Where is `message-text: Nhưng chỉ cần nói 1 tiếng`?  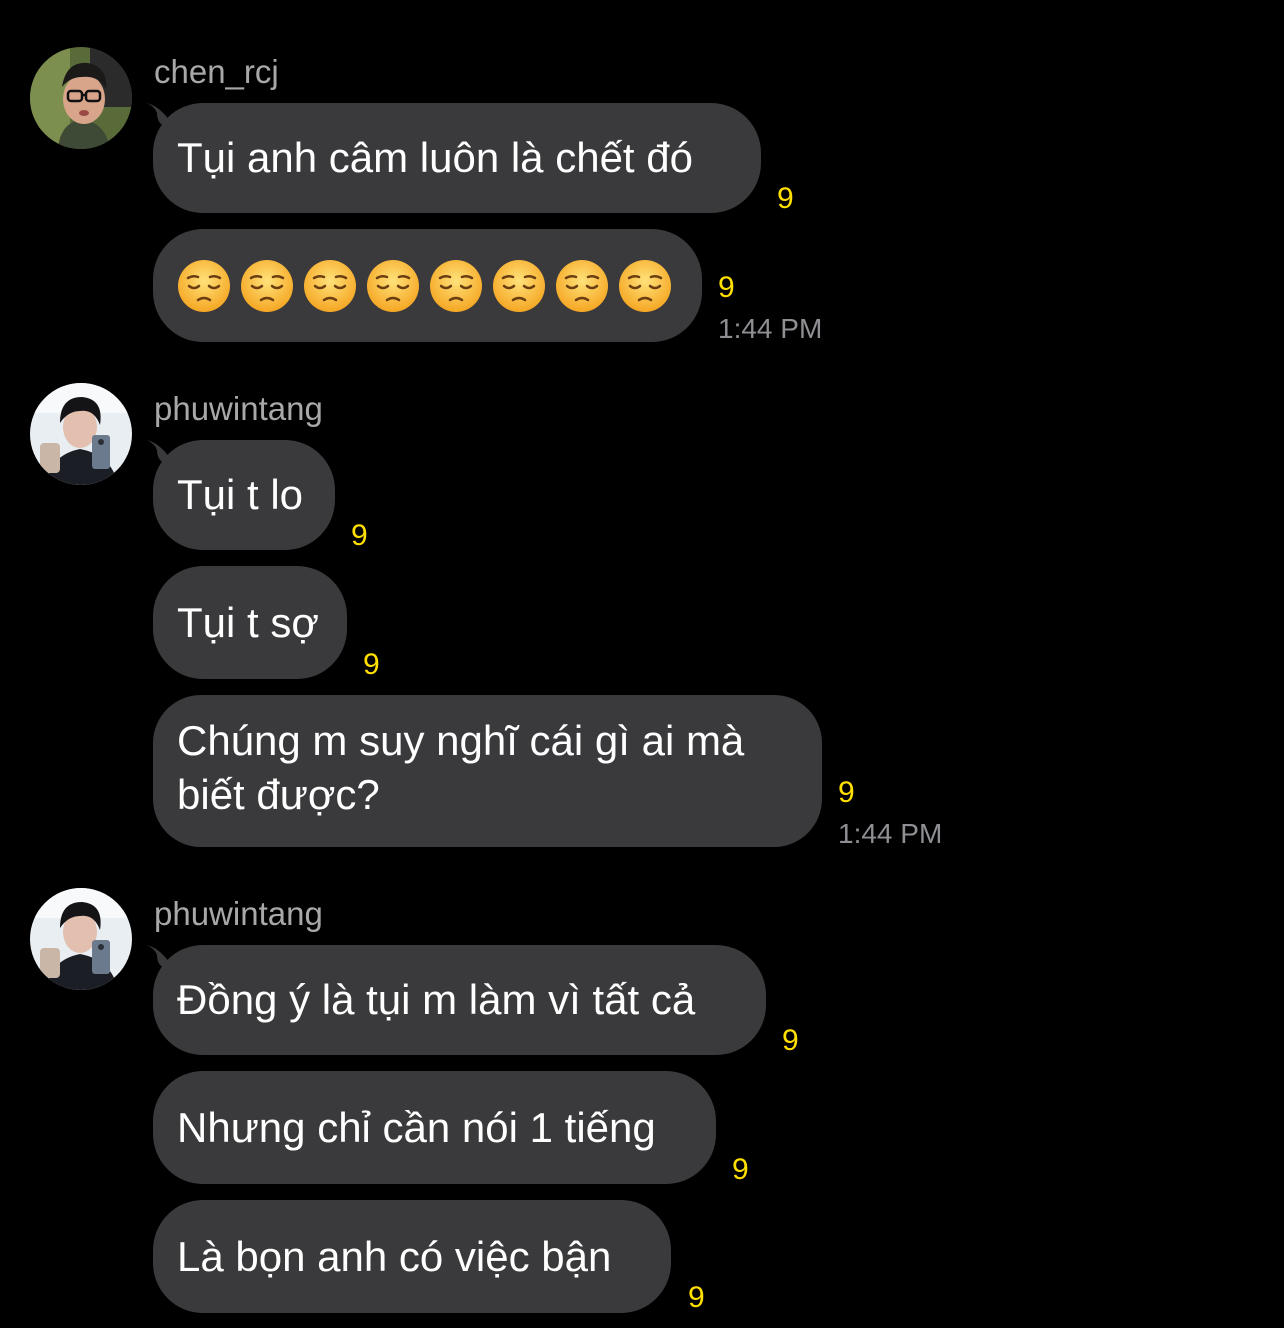 message-text: Nhưng chỉ cần nói 1 tiếng is located at coordinates (416, 1127).